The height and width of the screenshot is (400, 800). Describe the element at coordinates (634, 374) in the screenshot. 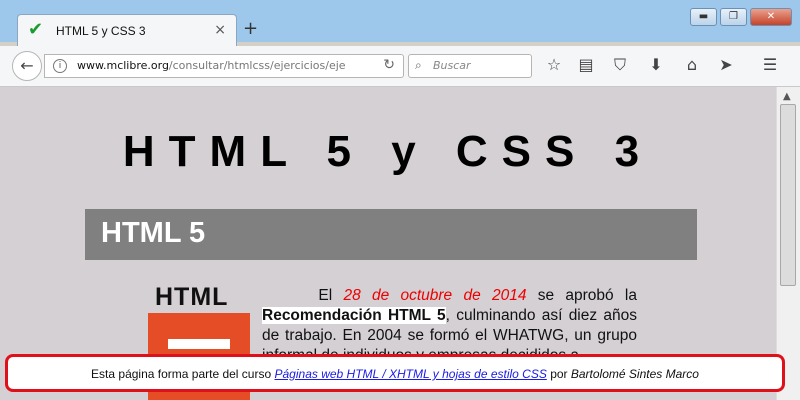

I see `footer-author: Bartolomé Sintes Marco` at that location.